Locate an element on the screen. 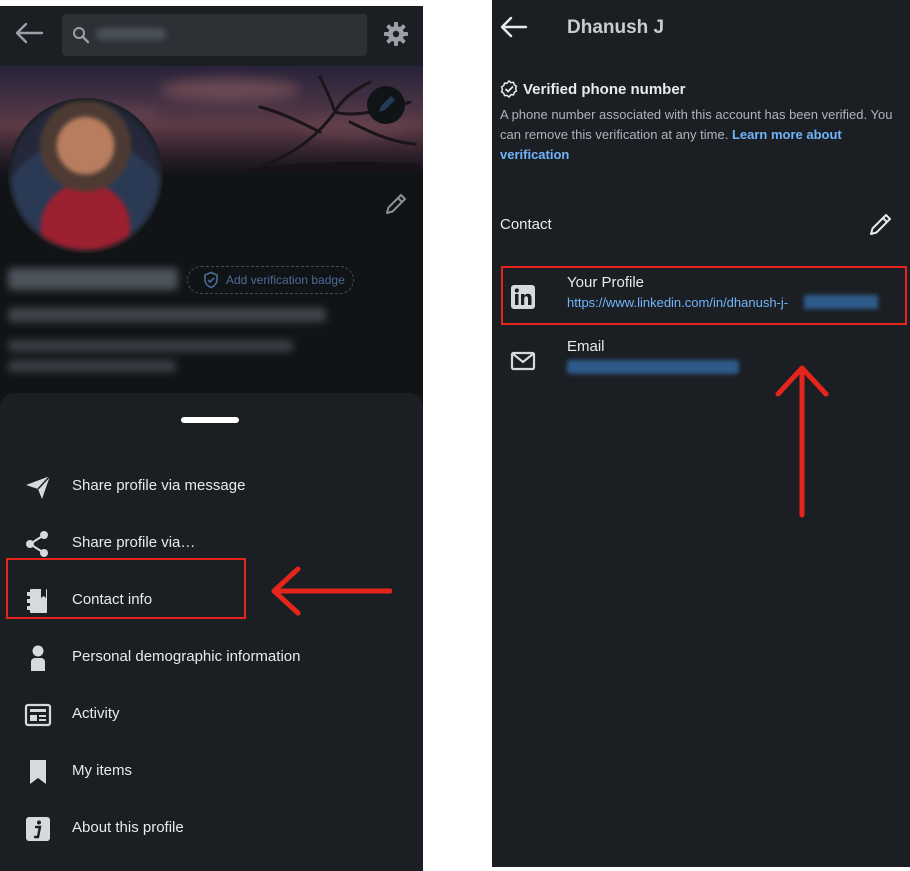  activity-icon is located at coordinates (38, 715).